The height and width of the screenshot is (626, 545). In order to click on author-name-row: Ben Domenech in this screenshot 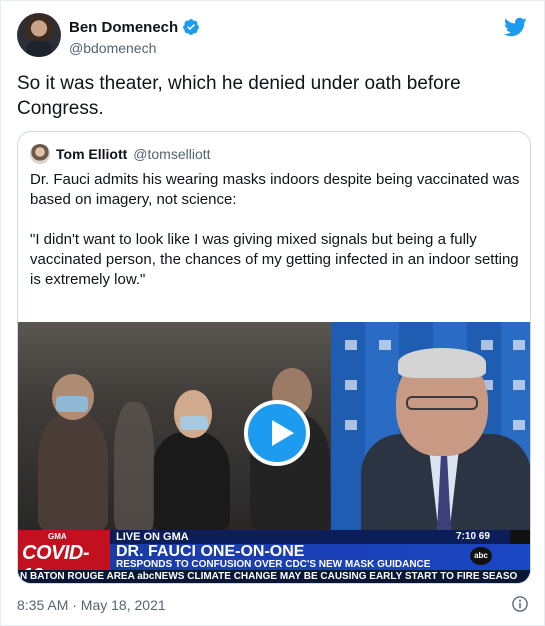, I will do `click(134, 27)`.